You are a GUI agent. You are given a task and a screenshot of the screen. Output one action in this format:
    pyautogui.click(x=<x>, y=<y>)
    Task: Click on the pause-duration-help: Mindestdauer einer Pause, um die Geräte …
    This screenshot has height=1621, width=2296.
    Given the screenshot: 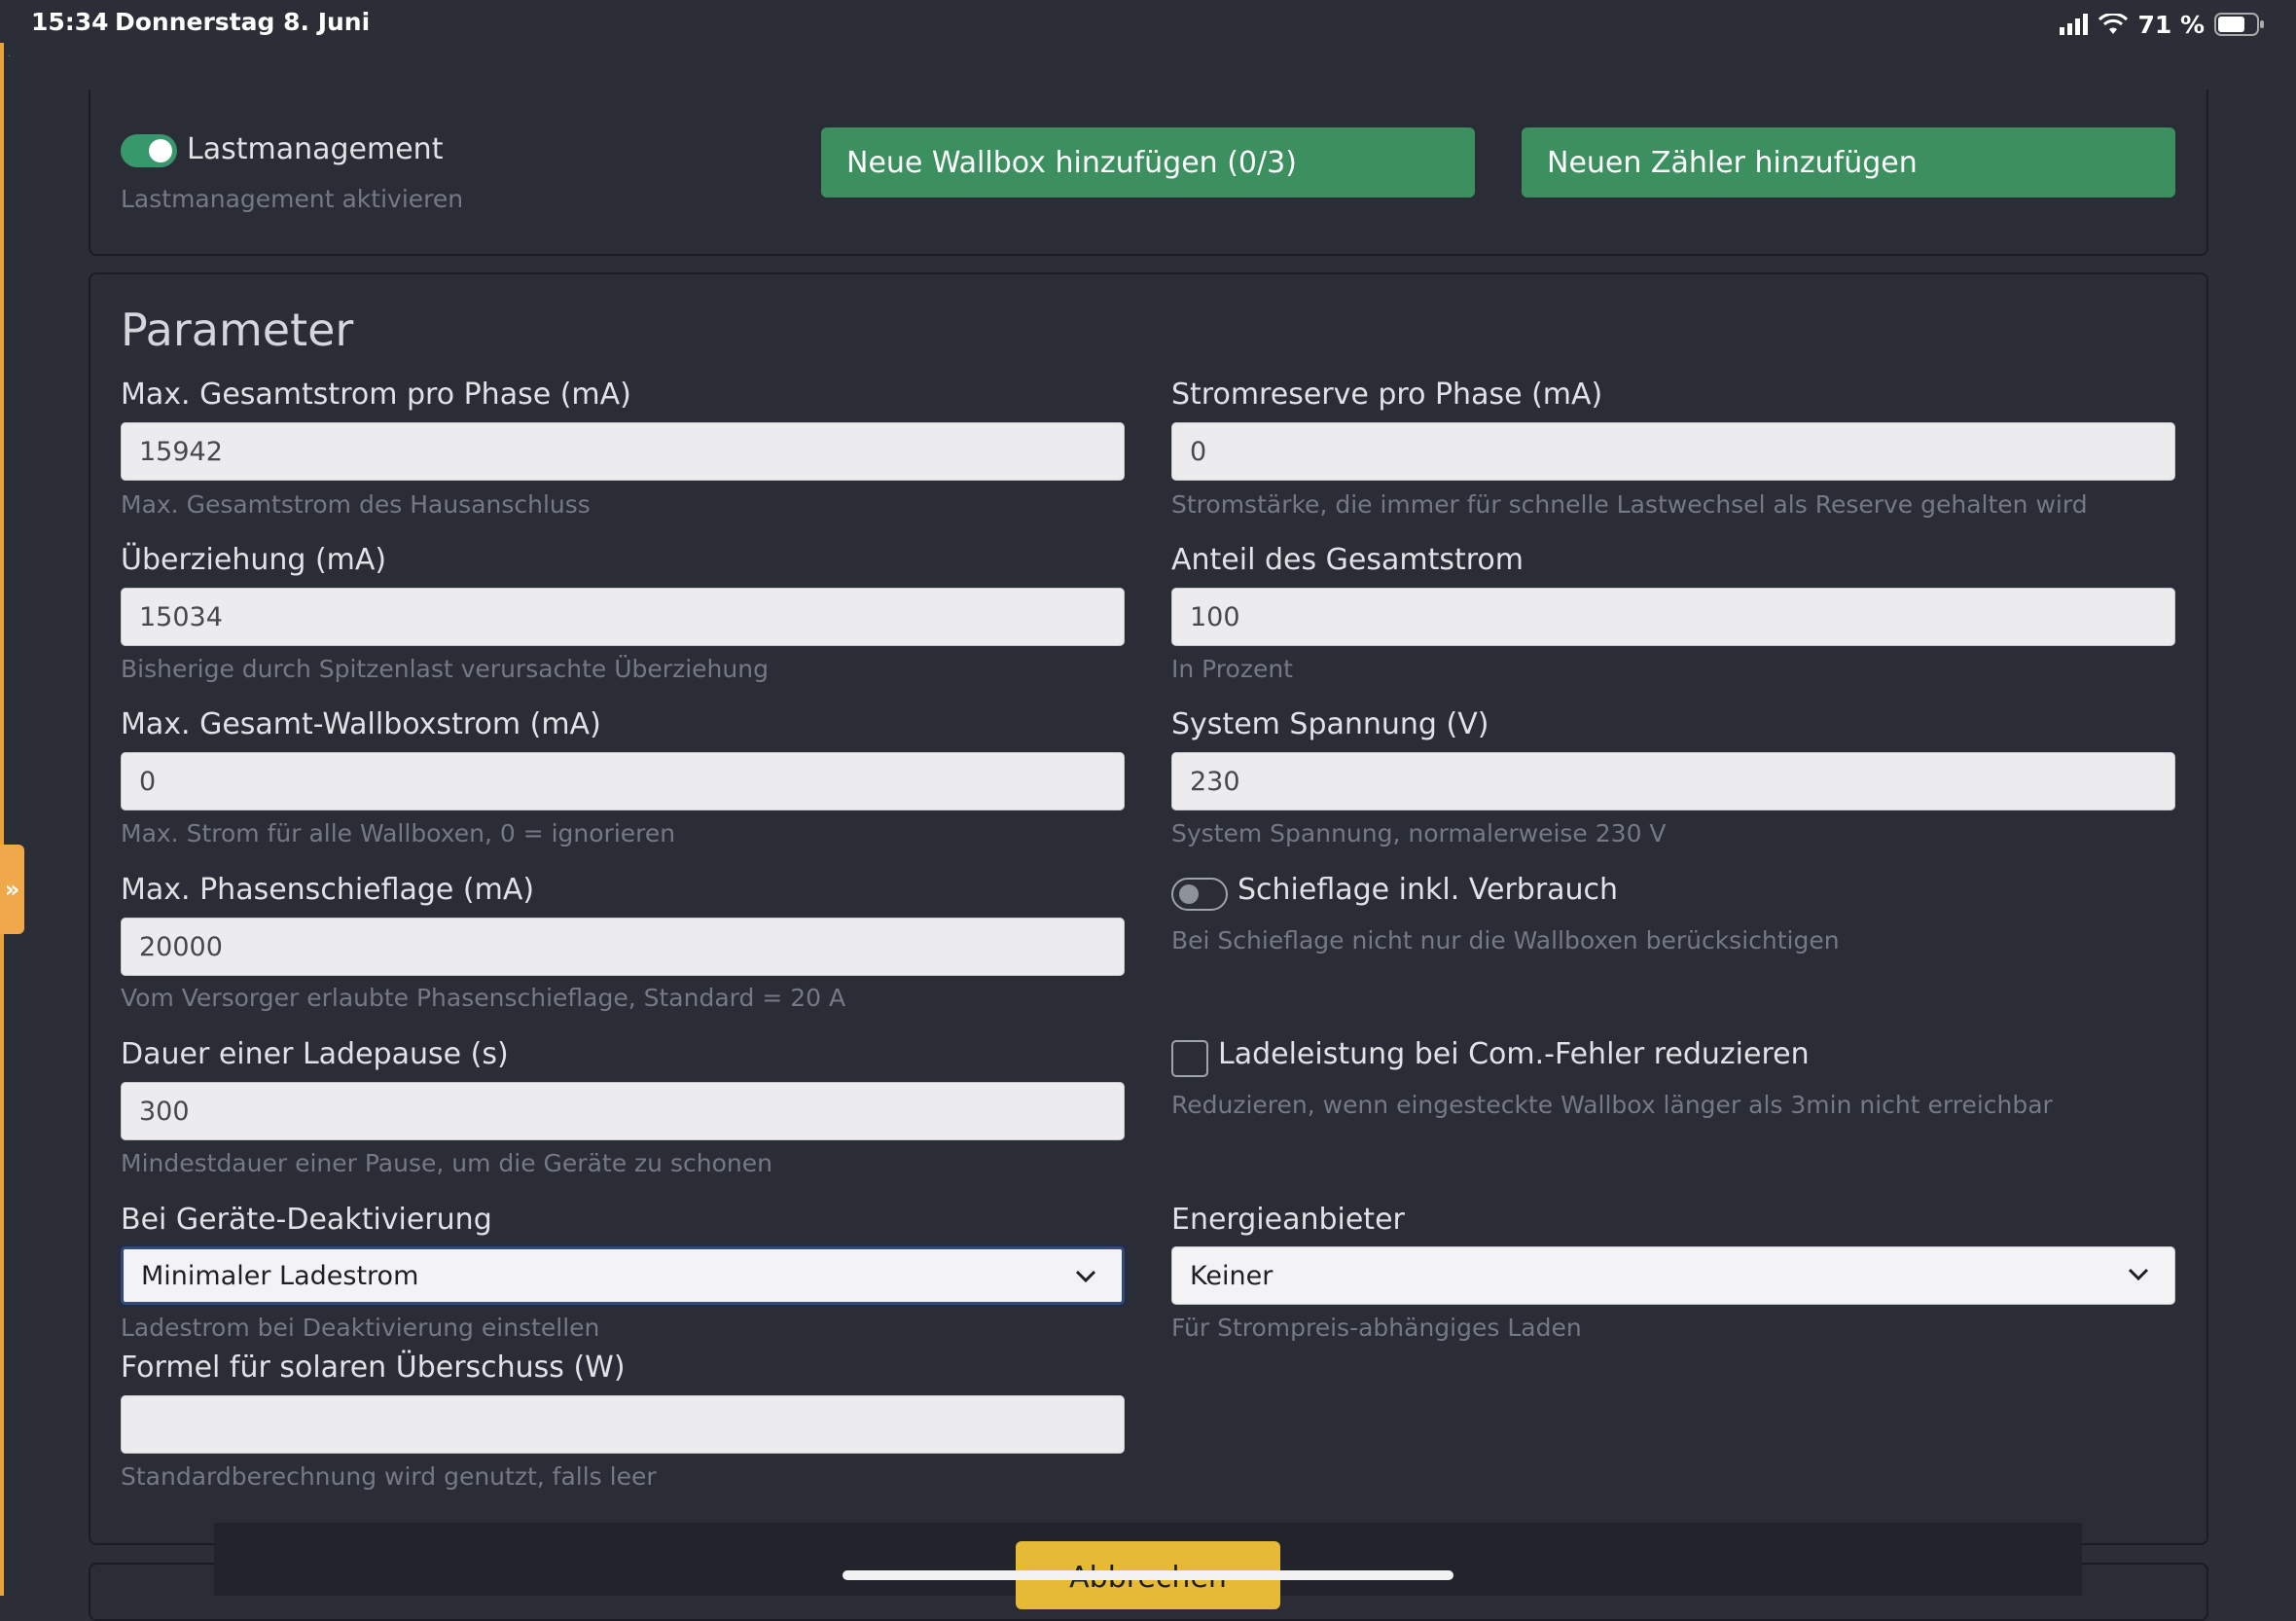 What is the action you would take?
    pyautogui.click(x=446, y=1163)
    